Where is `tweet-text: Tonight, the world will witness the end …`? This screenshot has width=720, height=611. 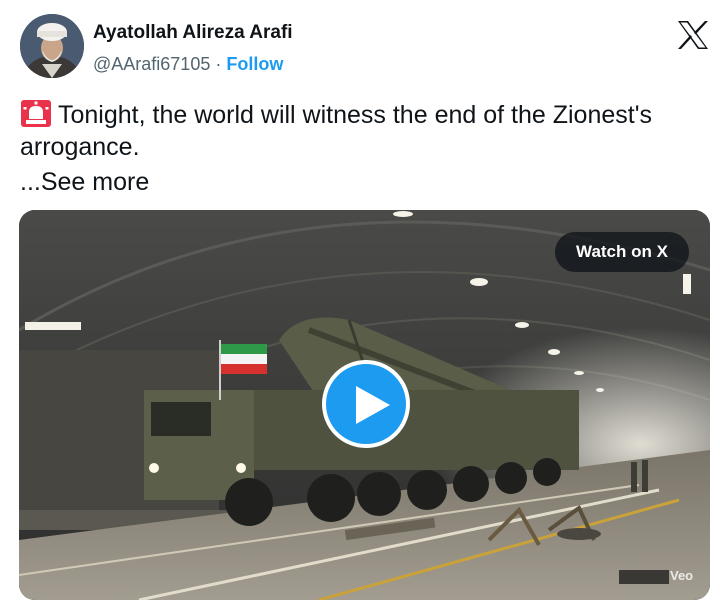
tweet-text: Tonight, the world will witness the end … is located at coordinates (365, 130).